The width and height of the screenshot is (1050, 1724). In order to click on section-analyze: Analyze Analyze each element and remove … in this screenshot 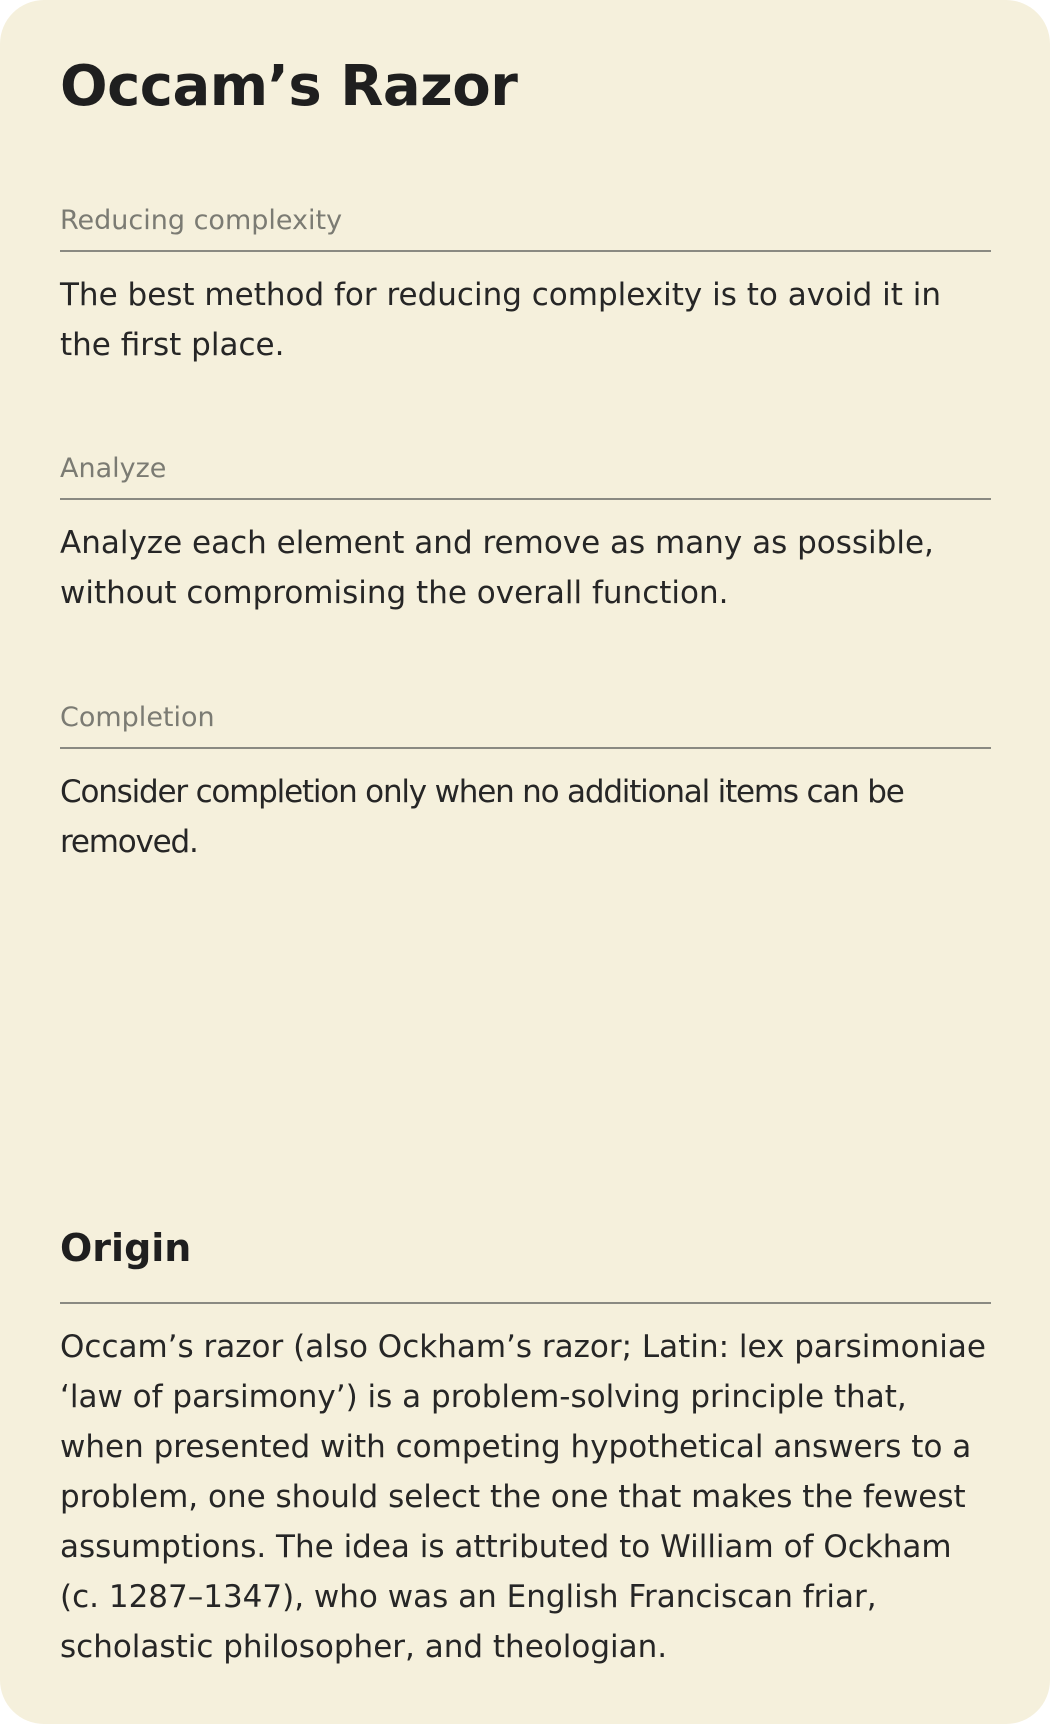, I will do `click(525, 534)`.